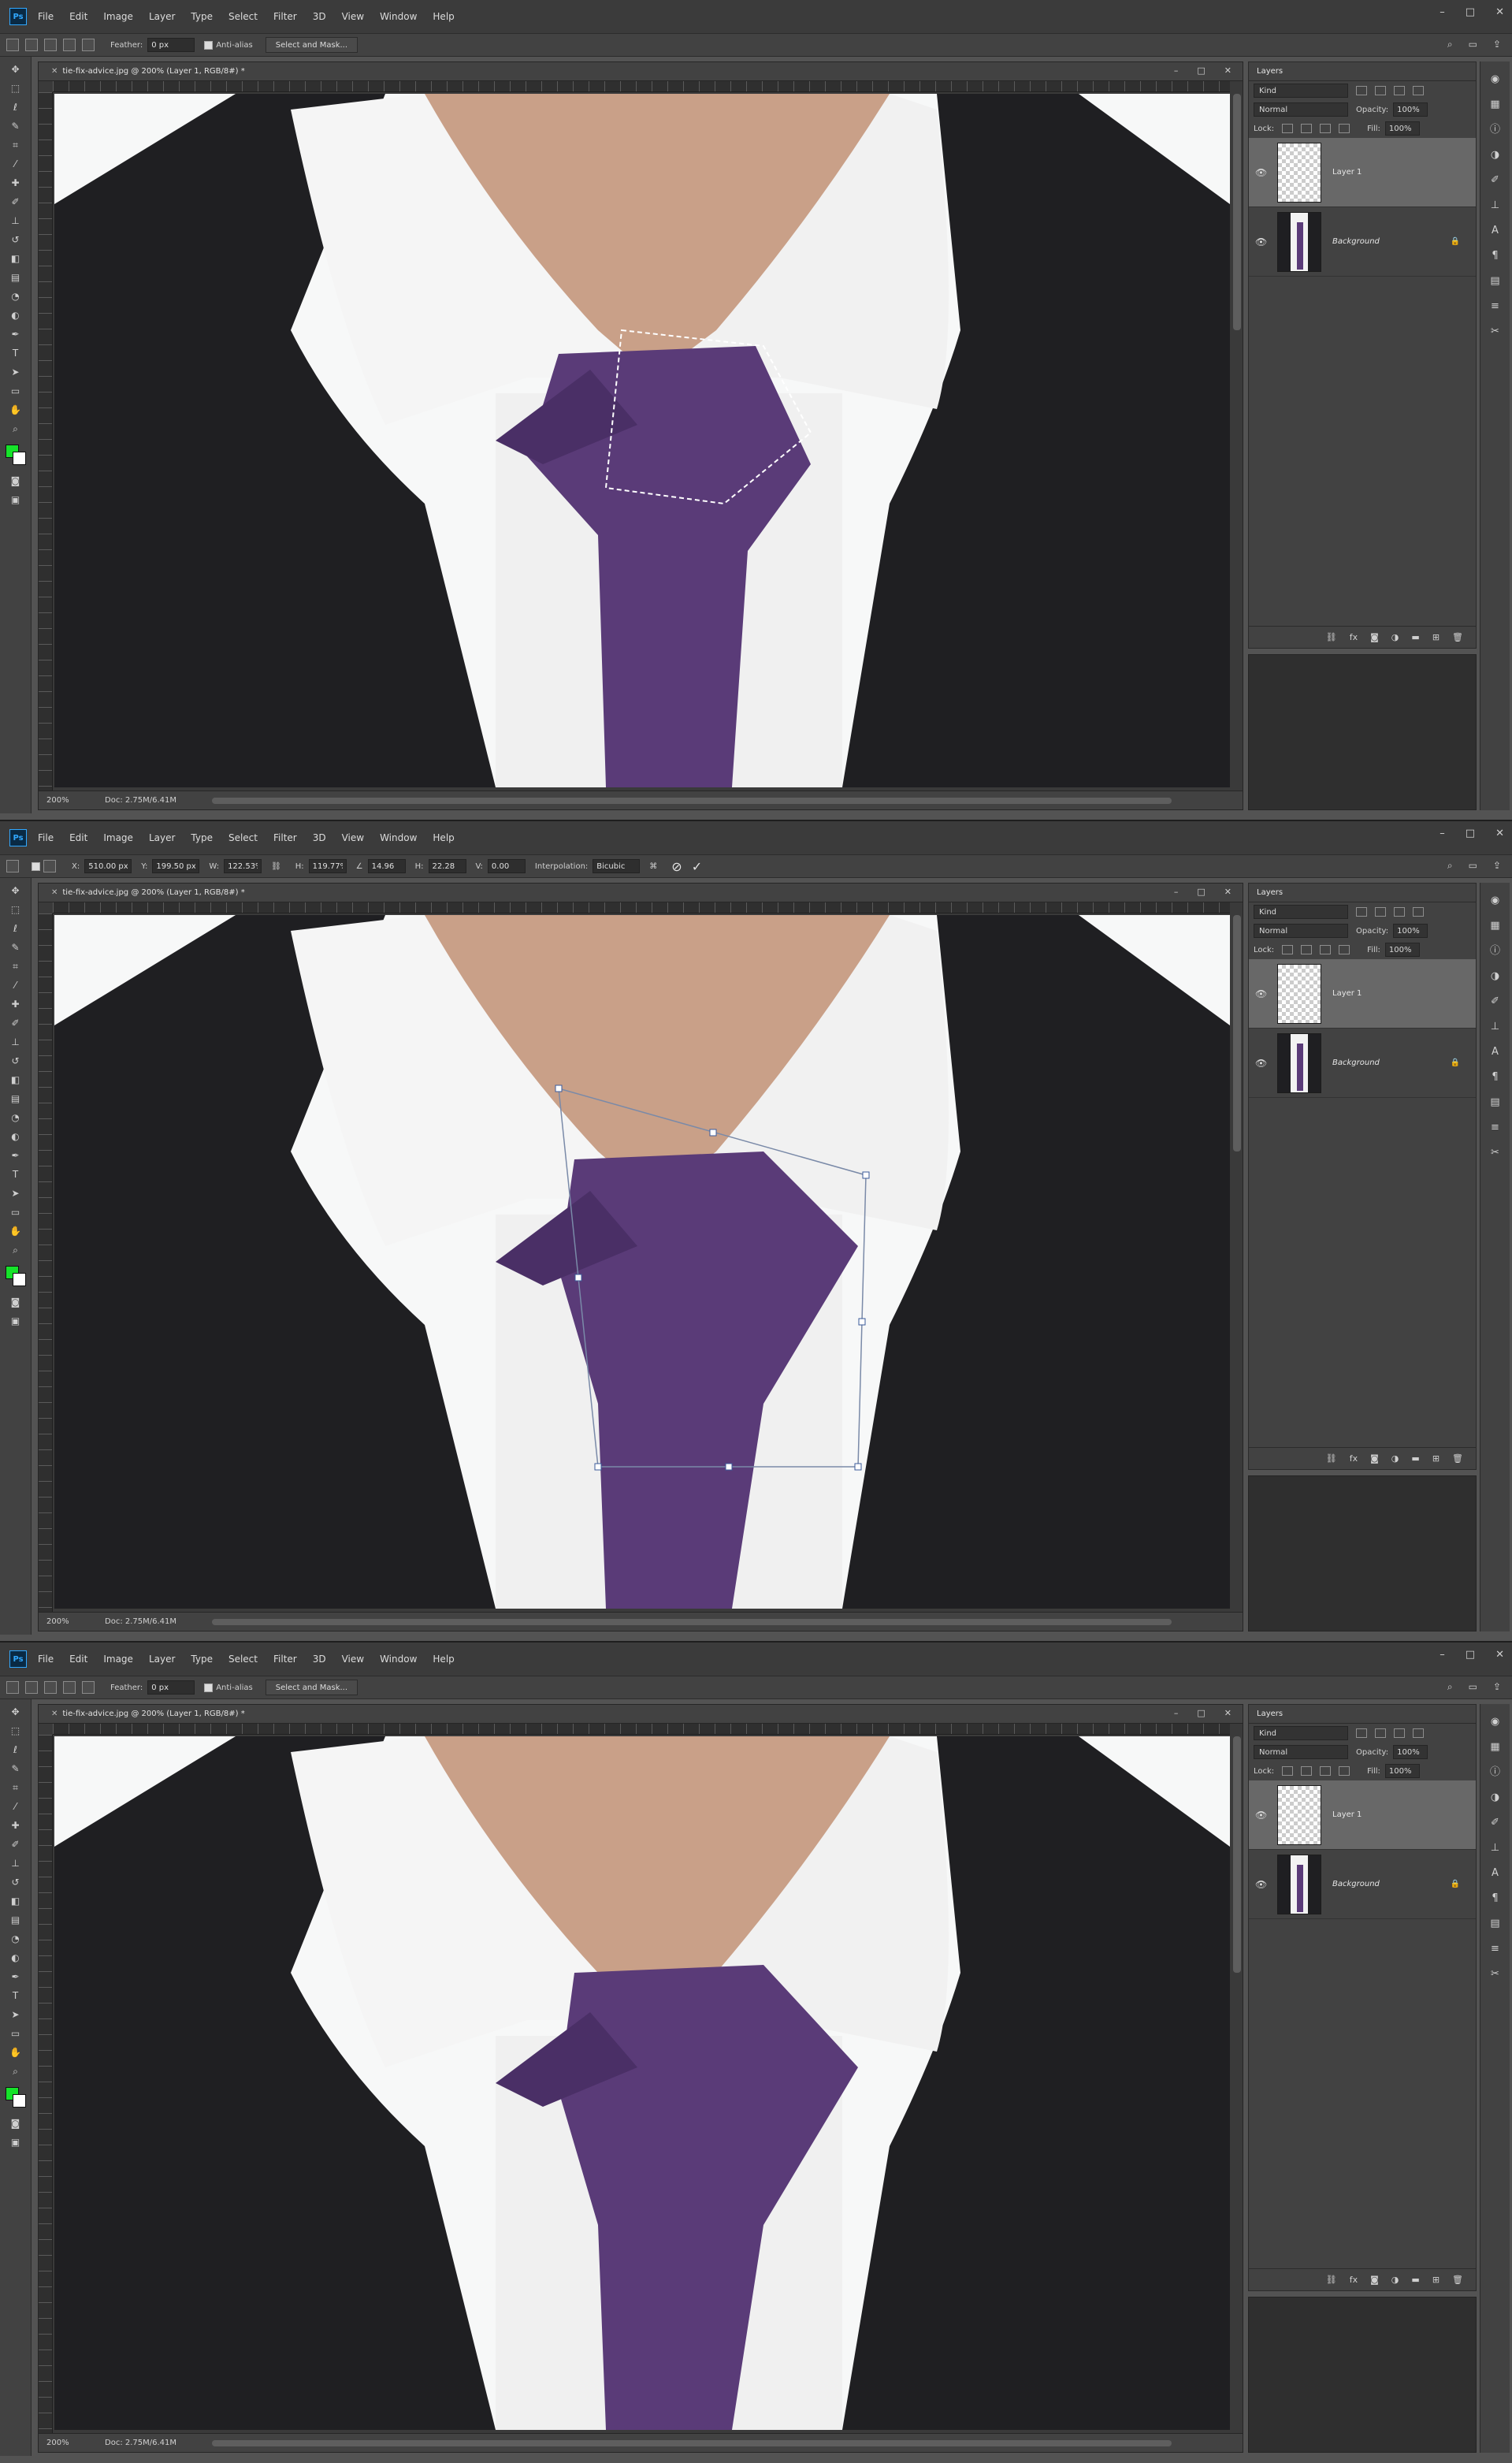  What do you see at coordinates (16, 1825) in the screenshot?
I see `healing-tool-icon: ✚` at bounding box center [16, 1825].